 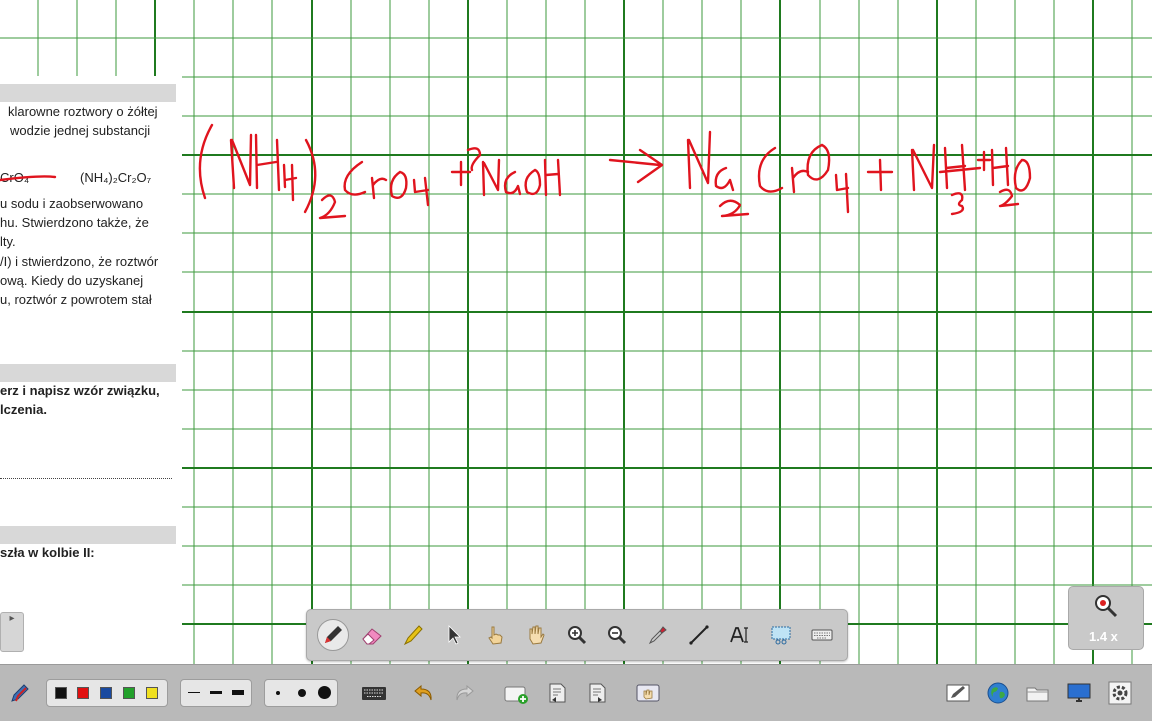 I want to click on pen-icon, so click(x=333, y=635).